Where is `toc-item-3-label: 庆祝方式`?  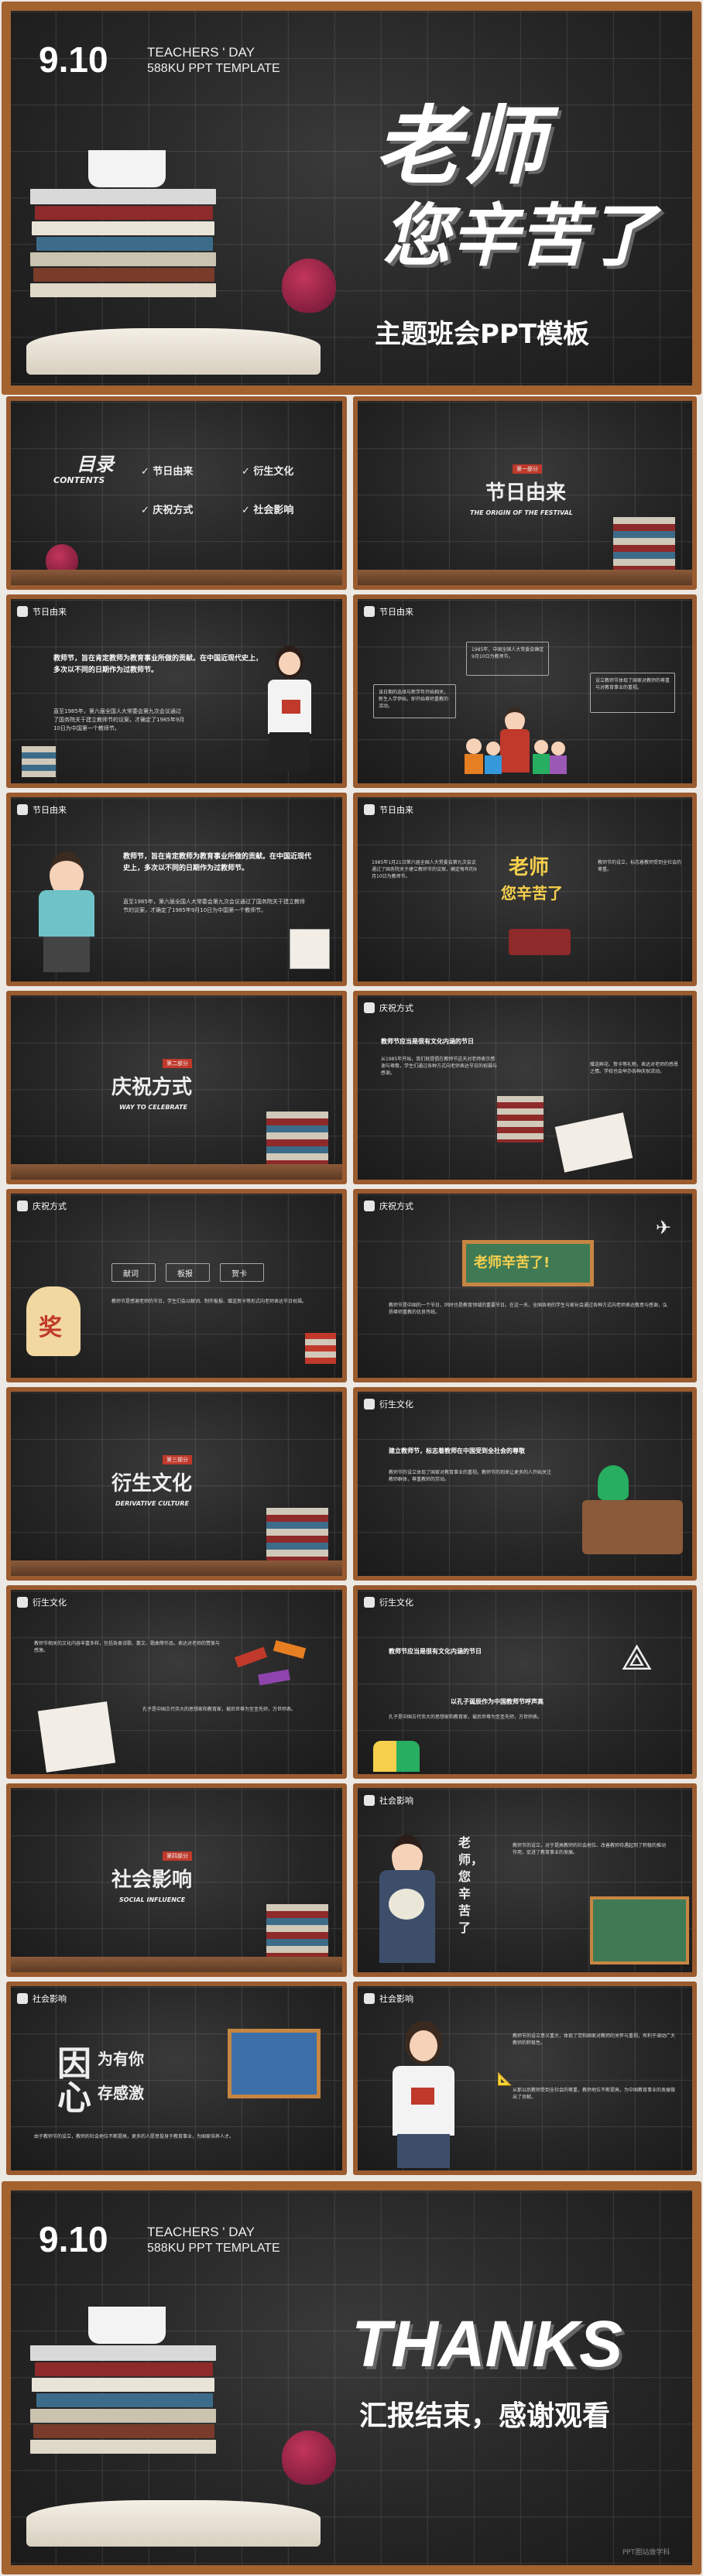
toc-item-3-label: 庆祝方式 is located at coordinates (173, 511).